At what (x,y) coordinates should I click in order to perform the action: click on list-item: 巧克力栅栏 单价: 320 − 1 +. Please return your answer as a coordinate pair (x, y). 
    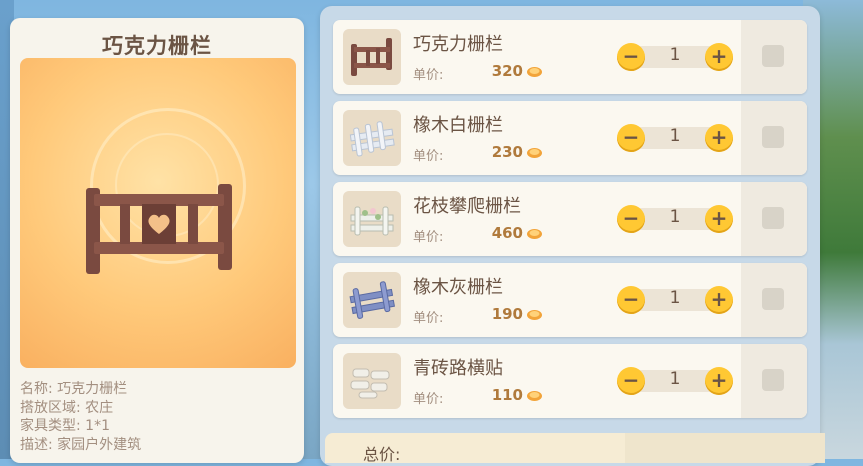
    Looking at the image, I should click on (570, 57).